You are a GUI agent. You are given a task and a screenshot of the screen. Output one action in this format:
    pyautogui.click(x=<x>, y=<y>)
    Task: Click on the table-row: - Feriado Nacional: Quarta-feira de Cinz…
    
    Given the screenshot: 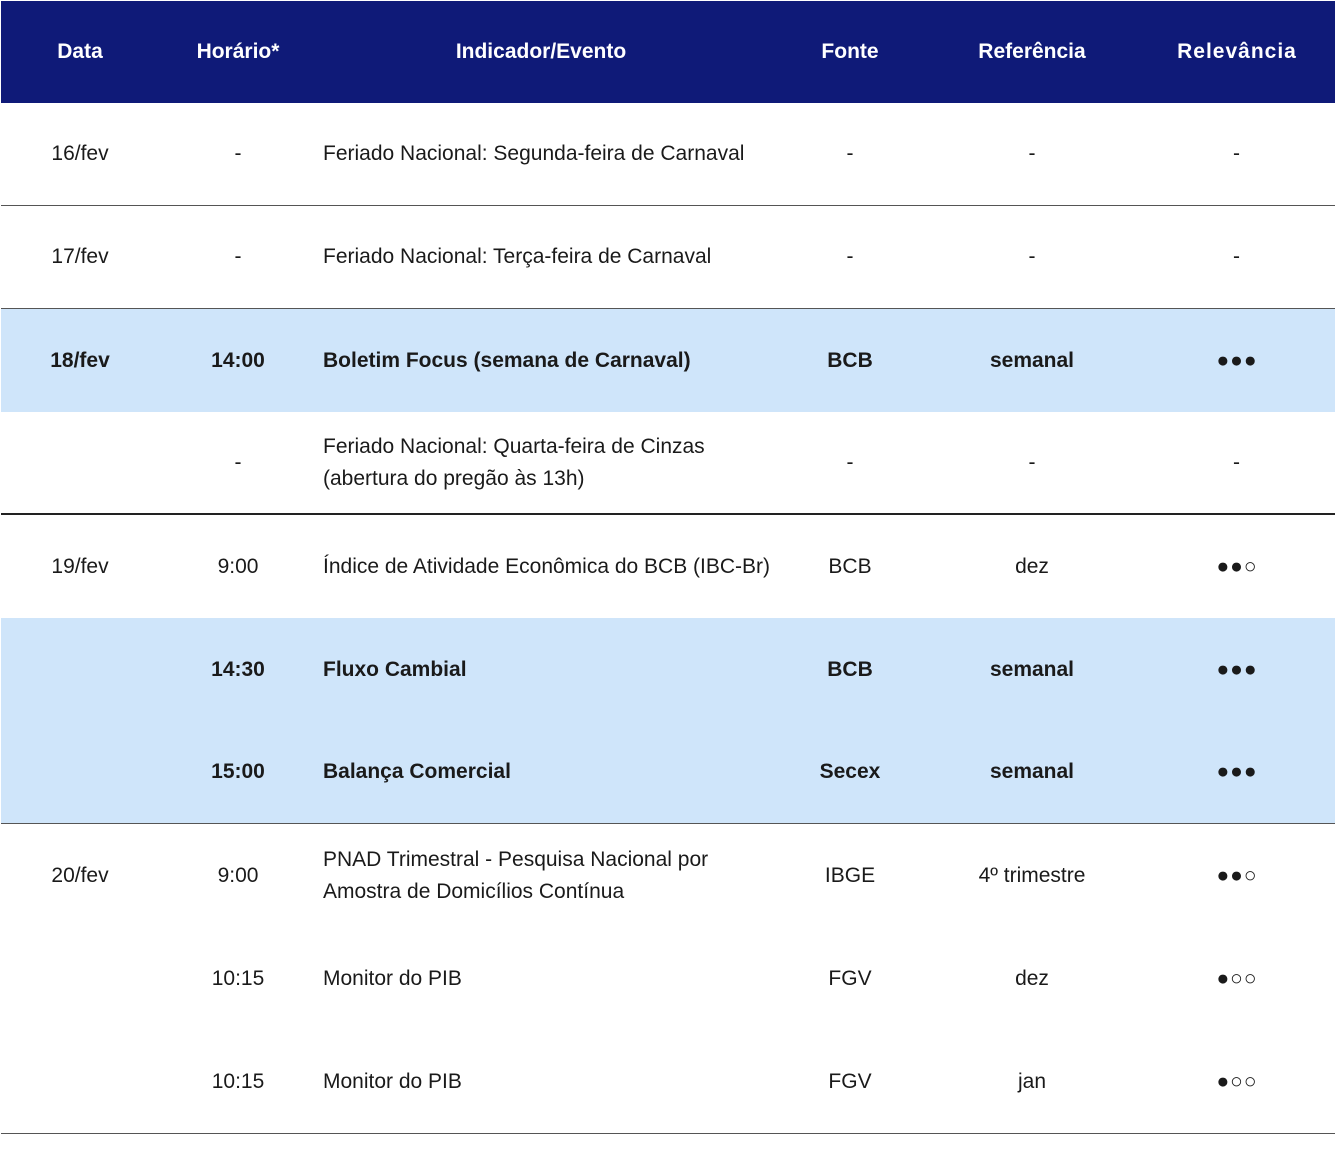 What is the action you would take?
    pyautogui.click(x=668, y=463)
    